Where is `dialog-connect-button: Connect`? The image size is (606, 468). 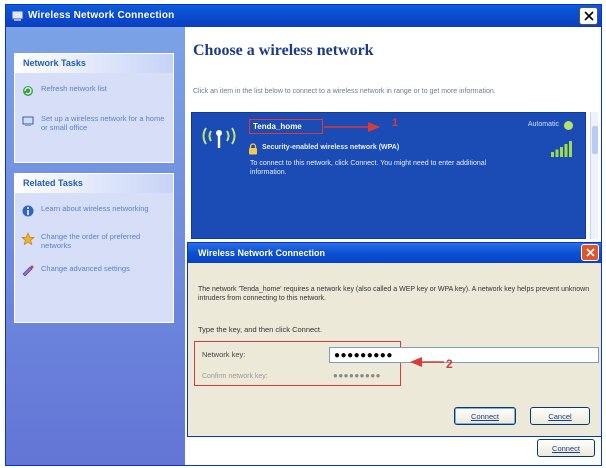 dialog-connect-button: Connect is located at coordinates (485, 416).